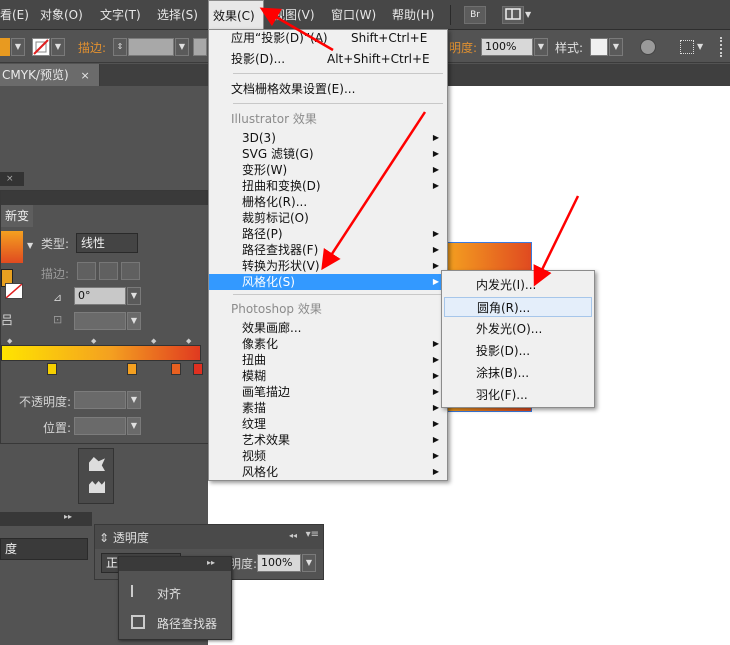  What do you see at coordinates (134, 296) in the screenshot?
I see `angle-dropdown-icon: ▼` at bounding box center [134, 296].